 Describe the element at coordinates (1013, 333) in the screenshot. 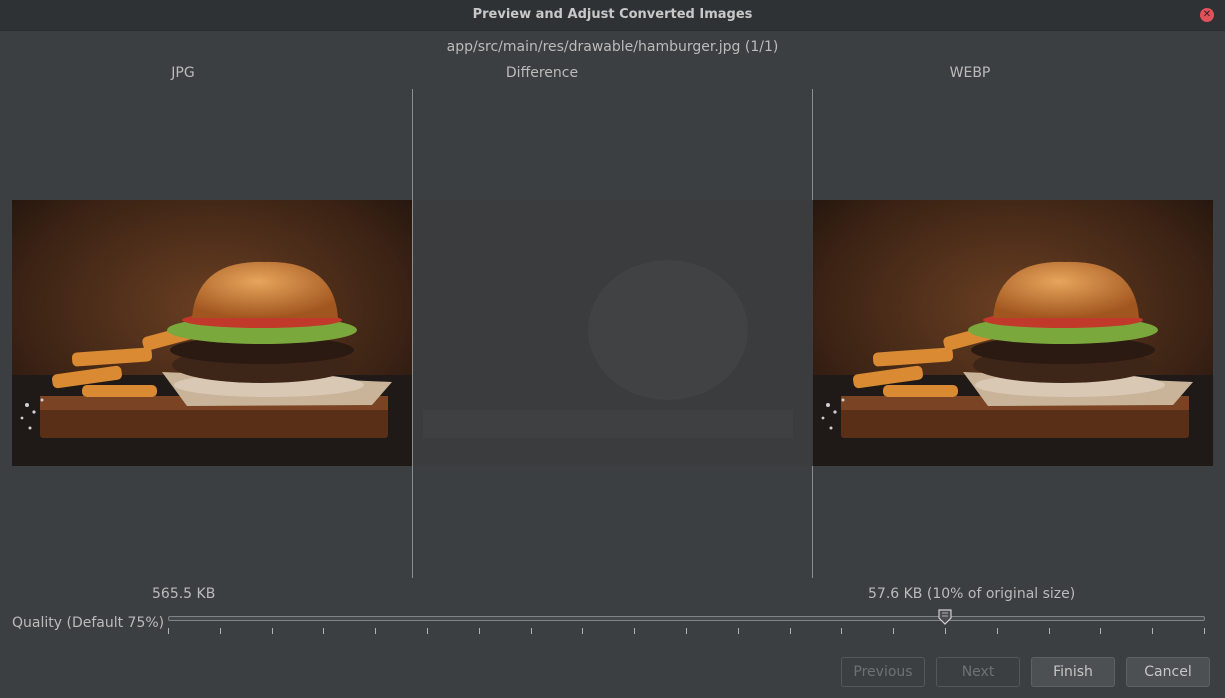

I see `webp-preview-image` at that location.